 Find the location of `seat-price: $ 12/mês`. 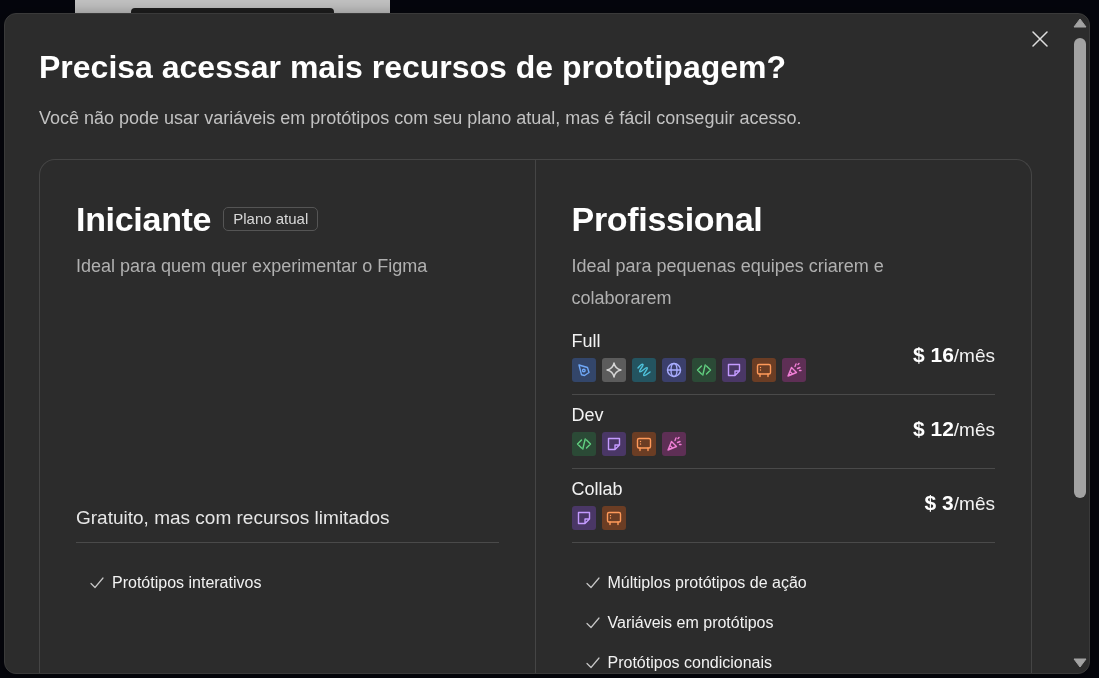

seat-price: $ 12/mês is located at coordinates (953, 429).